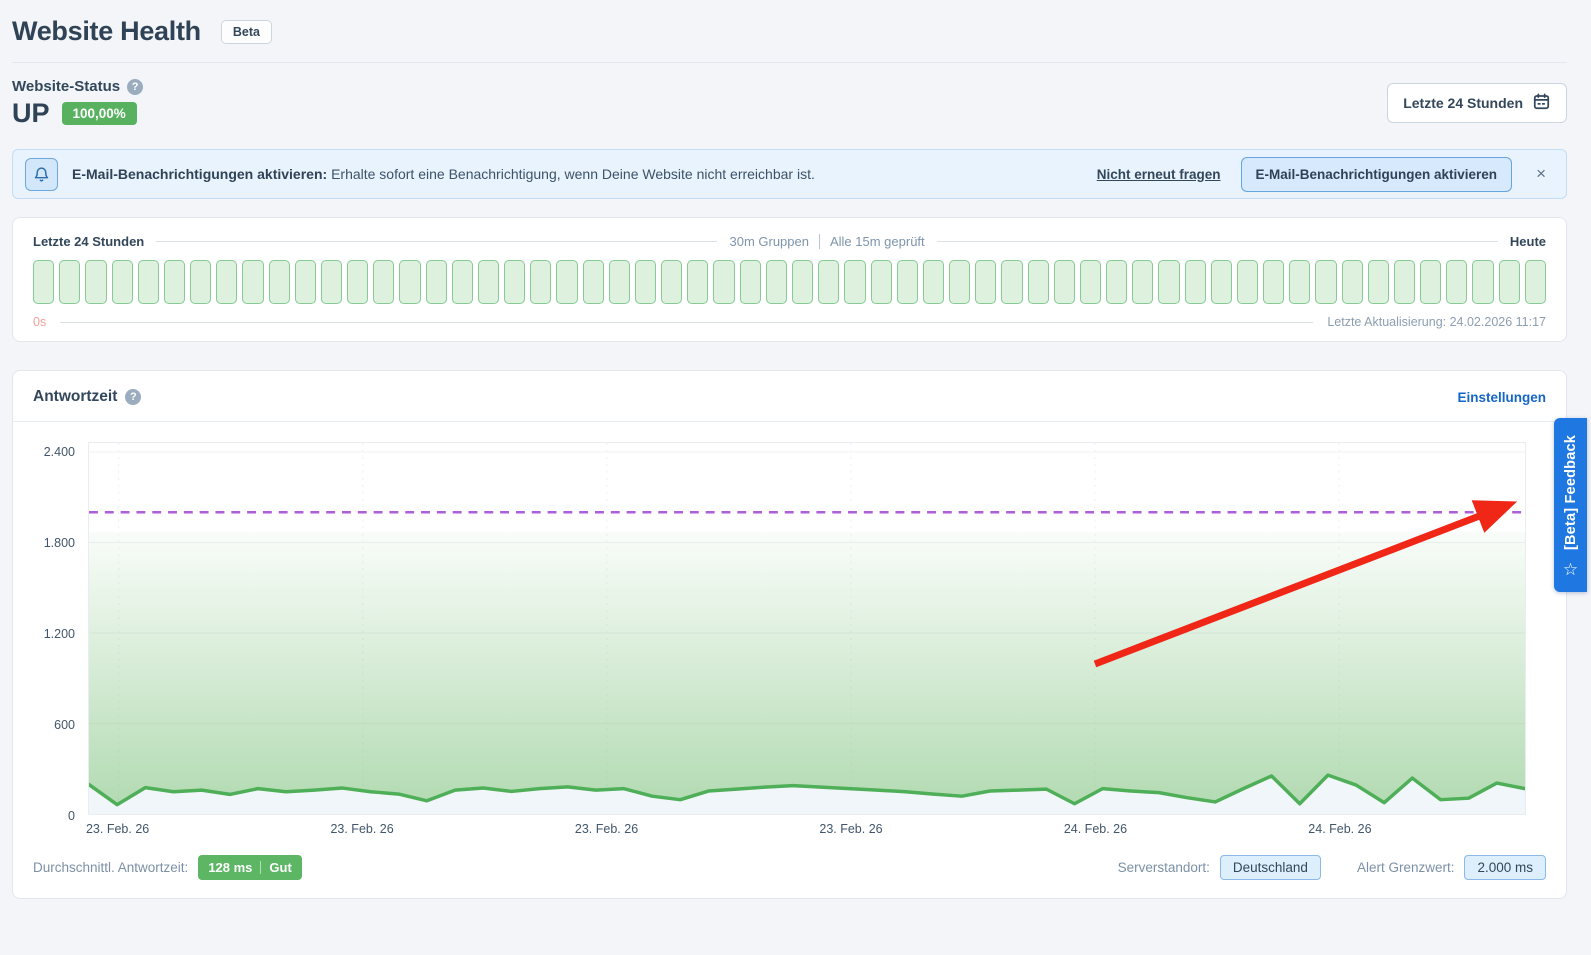  Describe the element at coordinates (280, 867) in the screenshot. I see `avg-response-rating: Gut` at that location.